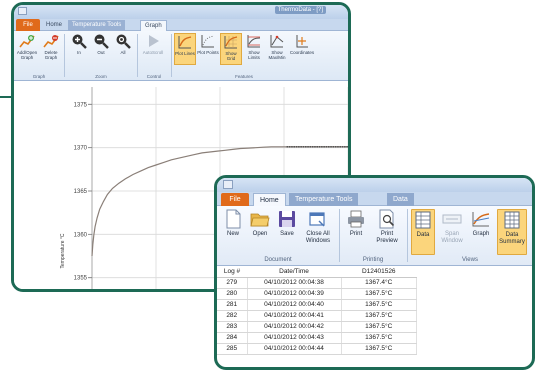 This screenshot has width=540, height=374. Describe the element at coordinates (260, 220) in the screenshot. I see `open-folder-icon` at that location.